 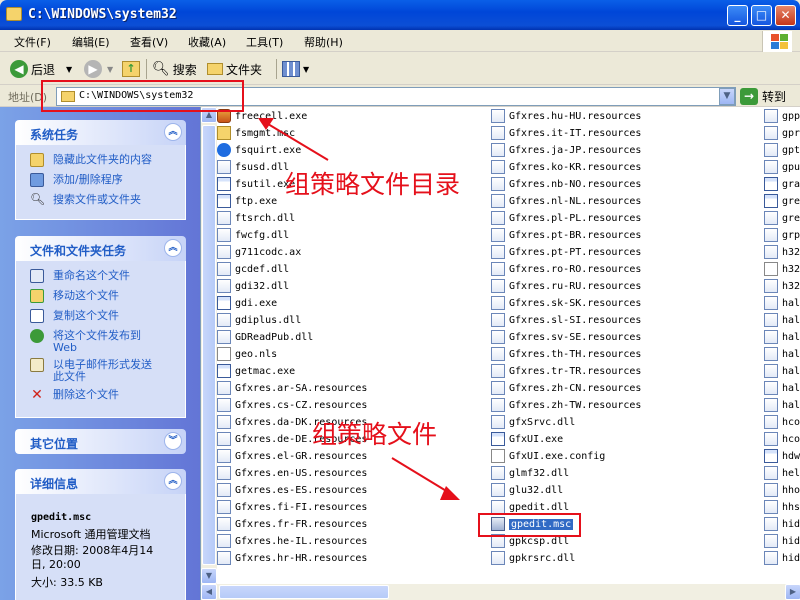 I want to click on go-button: → 转到, so click(x=763, y=96).